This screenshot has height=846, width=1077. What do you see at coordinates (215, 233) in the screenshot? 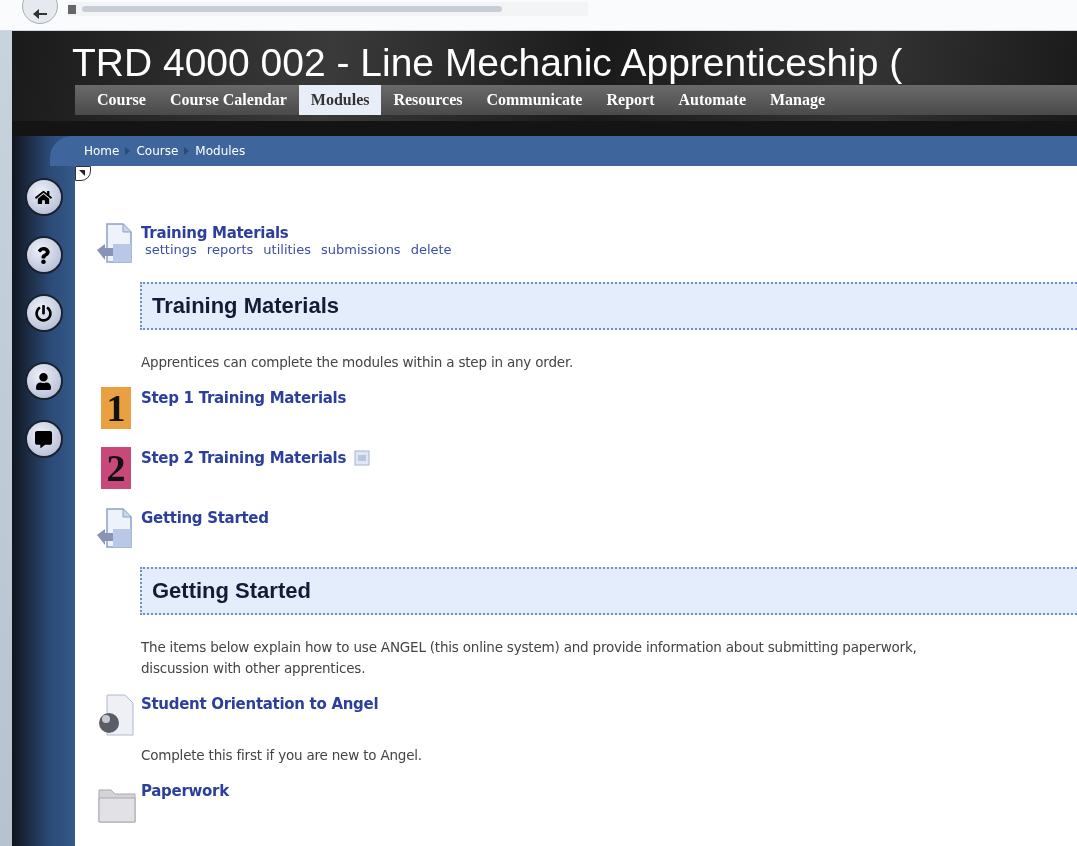
I see `module-link: Training Materials` at bounding box center [215, 233].